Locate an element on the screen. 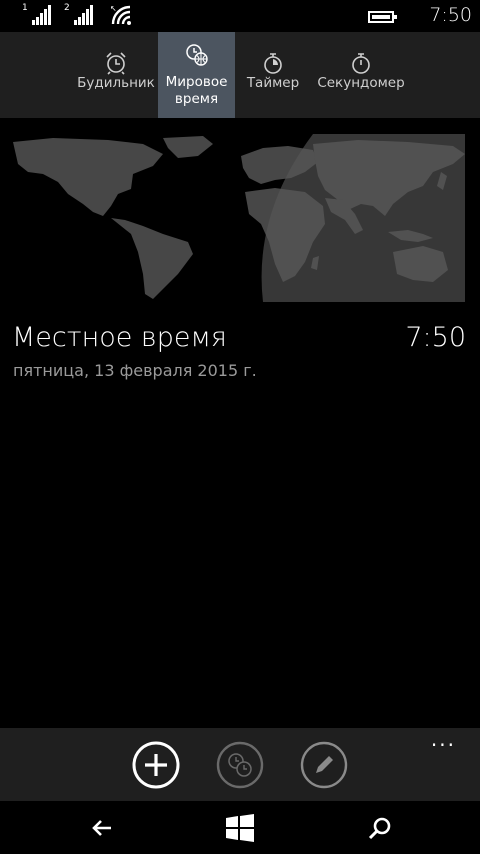 This screenshot has width=480, height=854. tab-alarm-label: Будильник is located at coordinates (116, 83).